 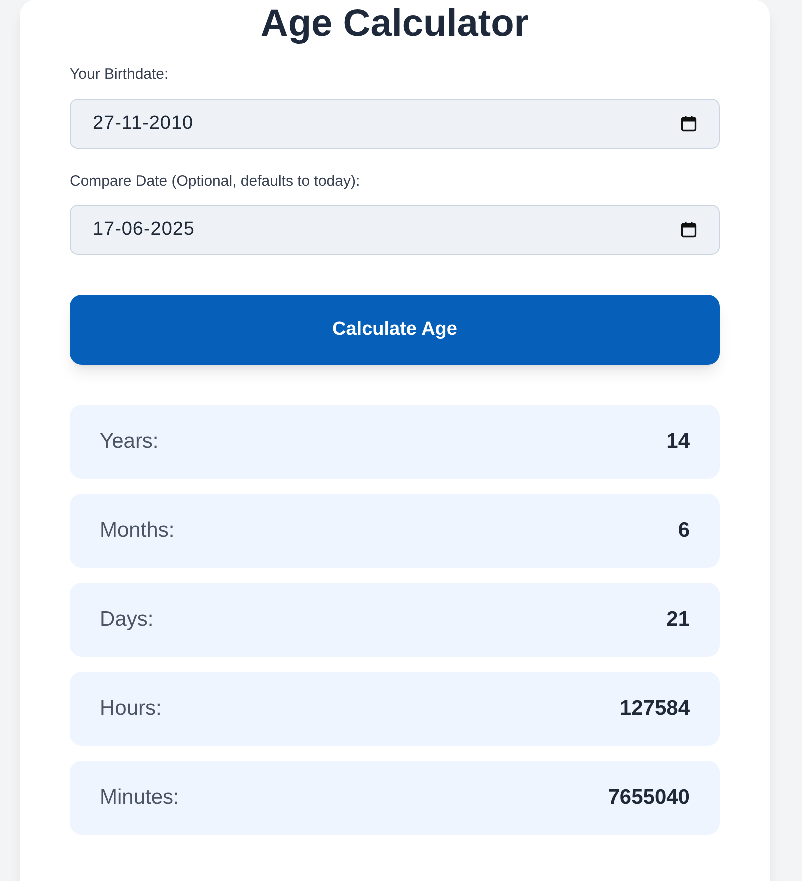 What do you see at coordinates (120, 75) in the screenshot?
I see `field-label: Your Birthdate:` at bounding box center [120, 75].